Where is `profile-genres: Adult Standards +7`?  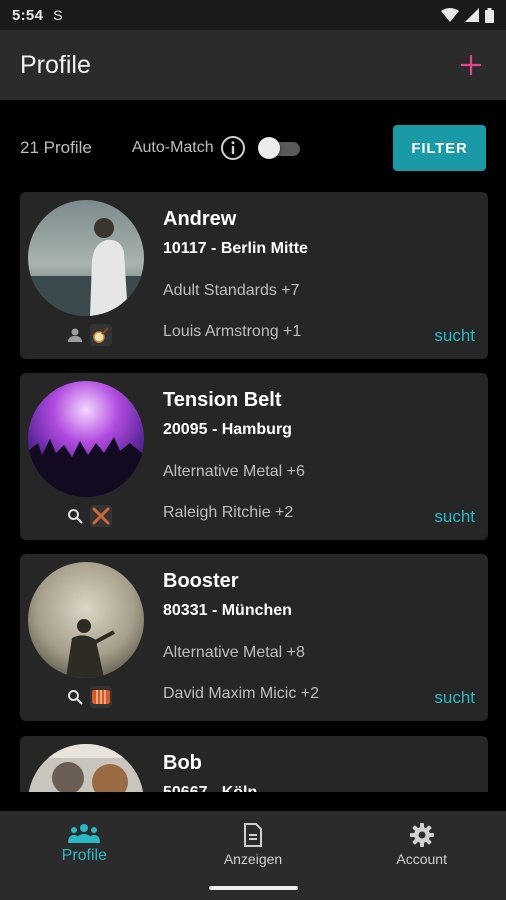
profile-genres: Adult Standards +7 is located at coordinates (231, 290).